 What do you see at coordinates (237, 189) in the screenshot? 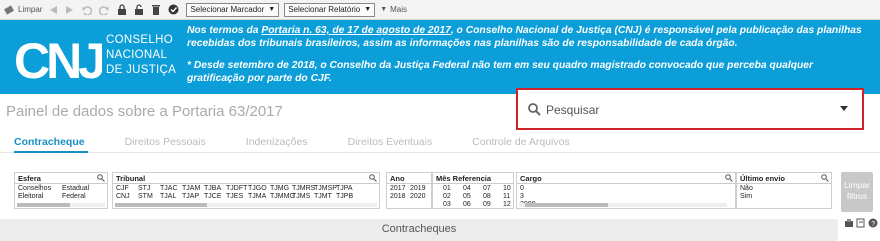
I see `filter-value: TJDFT` at bounding box center [237, 189].